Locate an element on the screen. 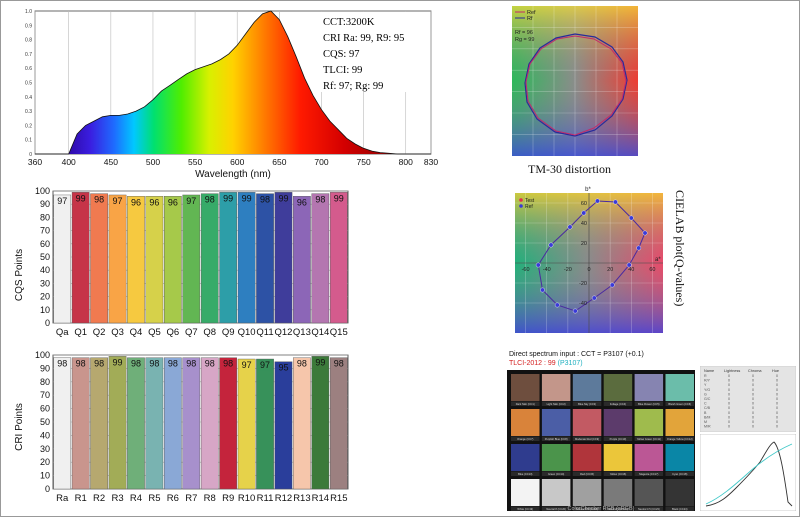  spectrum-y-tick: 0 is located at coordinates (30, 155).